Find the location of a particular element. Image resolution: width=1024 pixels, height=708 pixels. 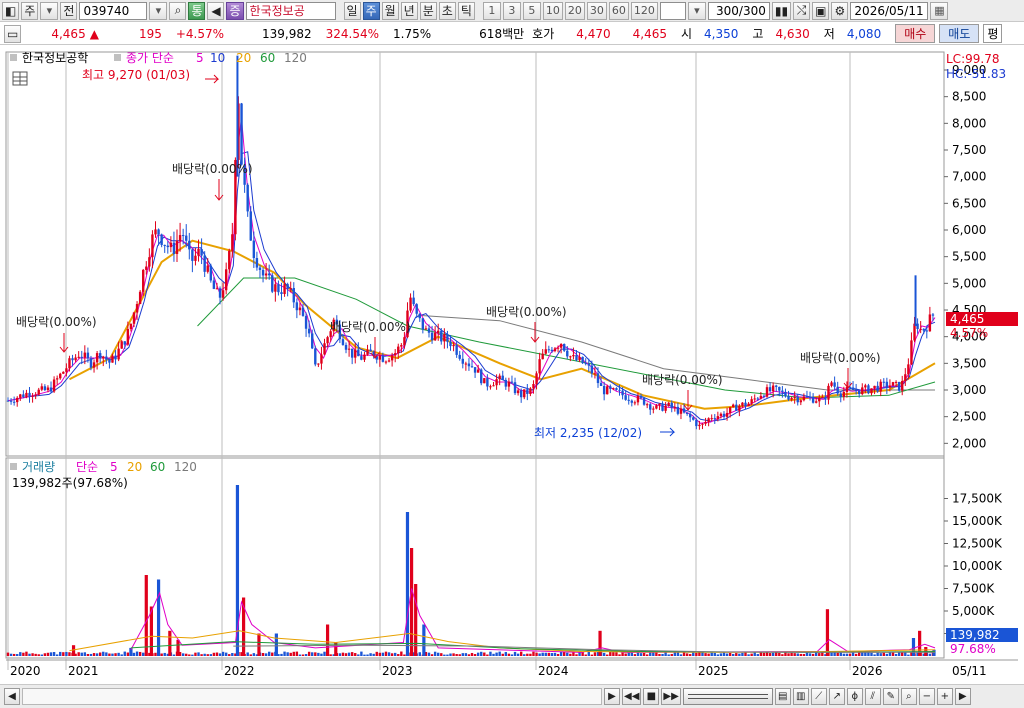

save-icon: ▣ is located at coordinates (821, 10).